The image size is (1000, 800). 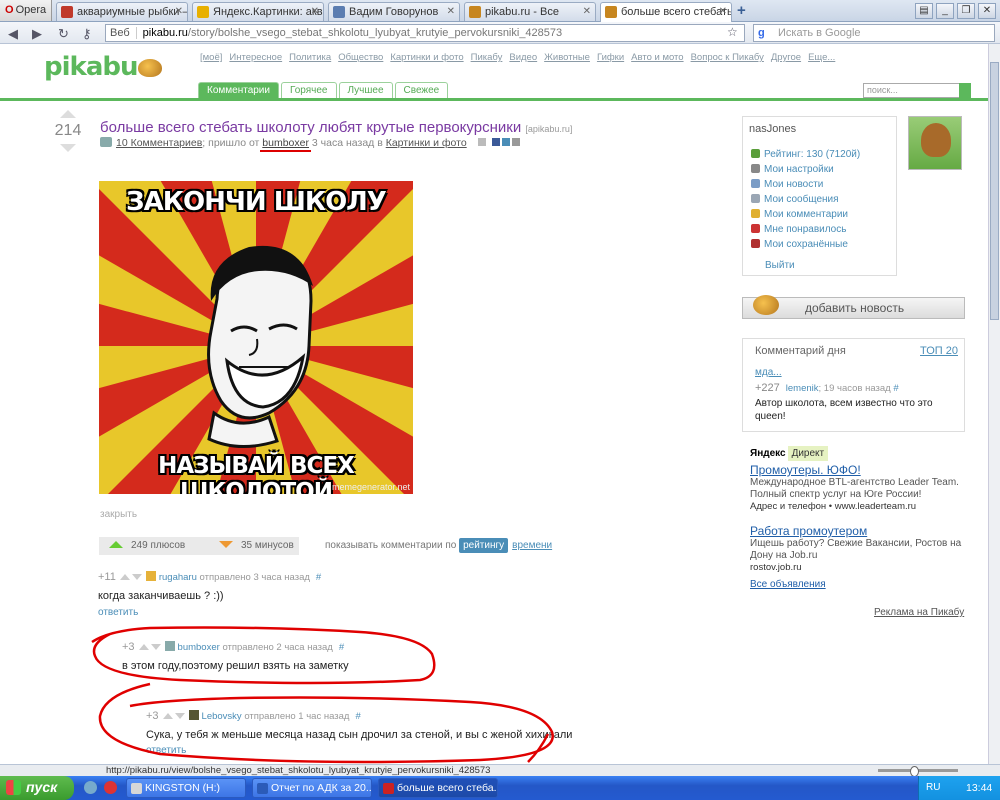 What do you see at coordinates (68, 114) in the screenshot?
I see `upvote-icon` at bounding box center [68, 114].